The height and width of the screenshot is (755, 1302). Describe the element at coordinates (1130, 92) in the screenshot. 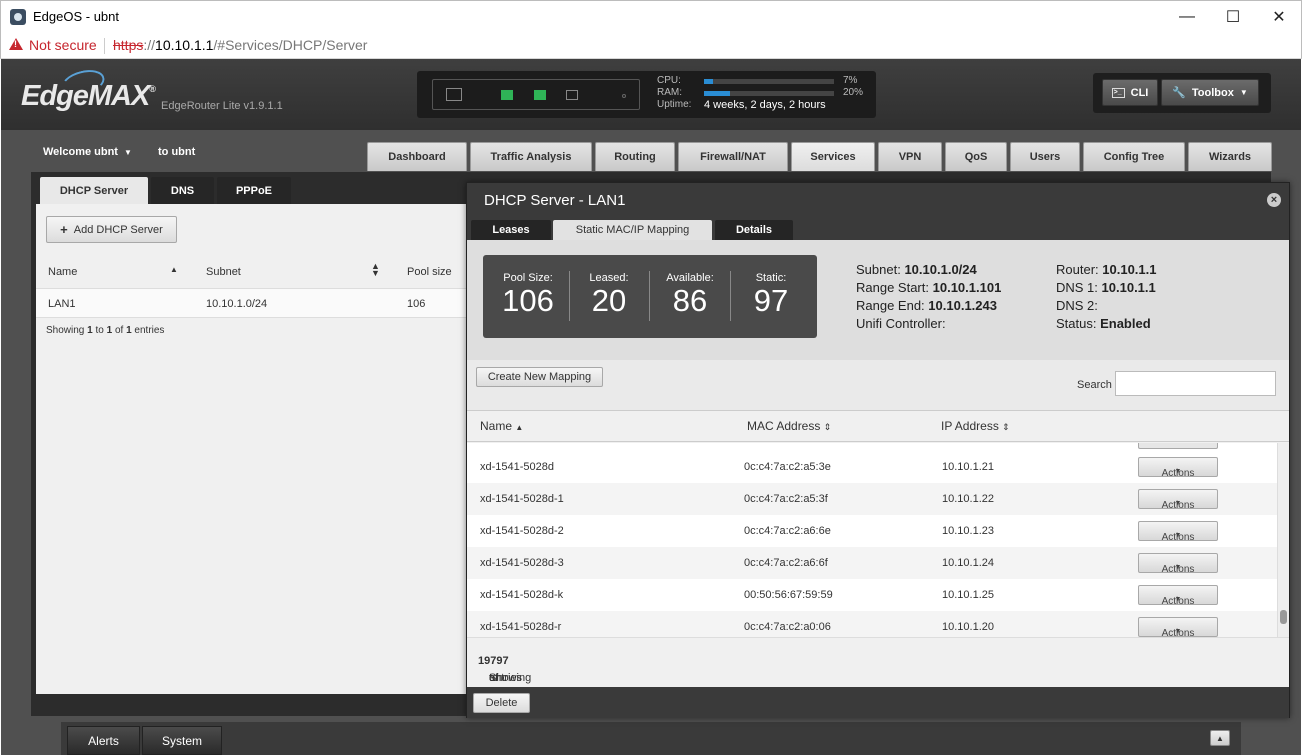

I see `cli-button: >_ CLI` at that location.